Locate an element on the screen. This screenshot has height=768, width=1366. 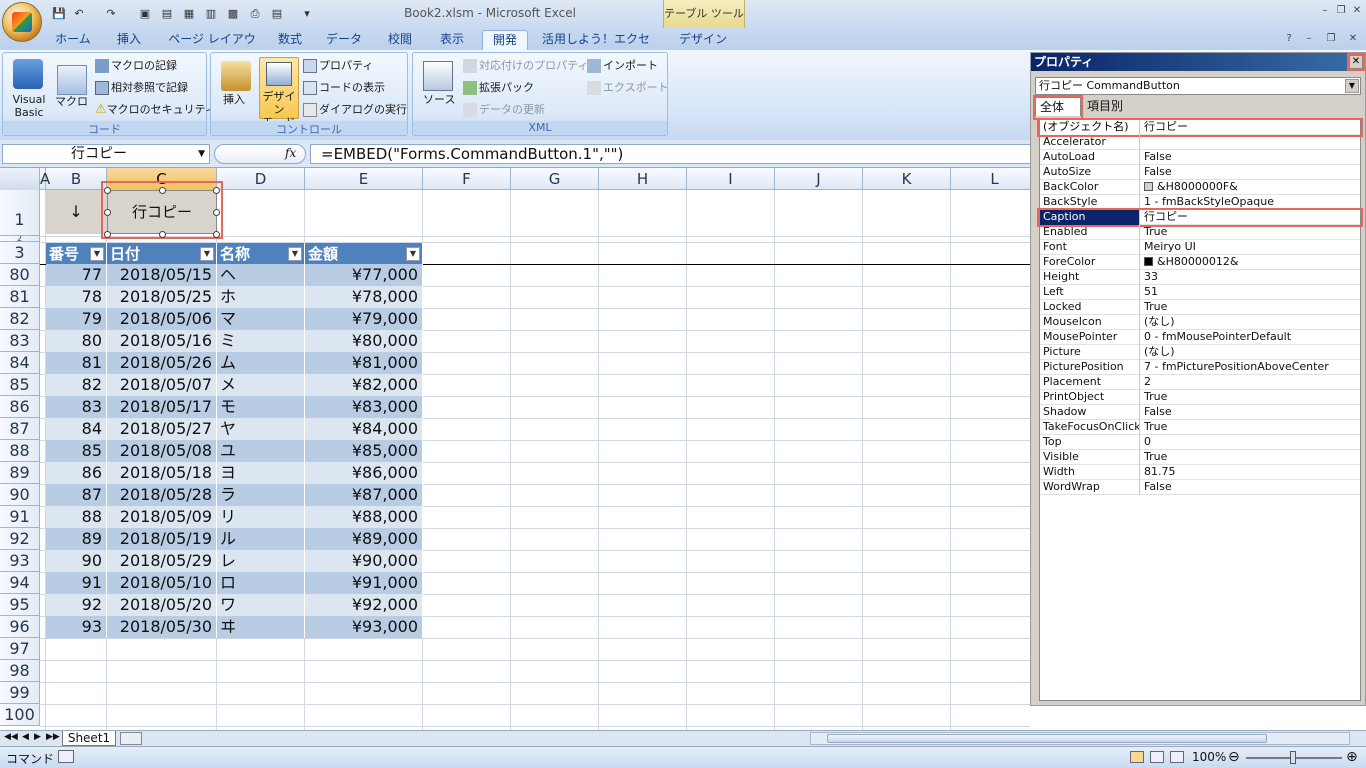
macro-security-button: ⚠マクロのセキュリティ is located at coordinates (155, 109).